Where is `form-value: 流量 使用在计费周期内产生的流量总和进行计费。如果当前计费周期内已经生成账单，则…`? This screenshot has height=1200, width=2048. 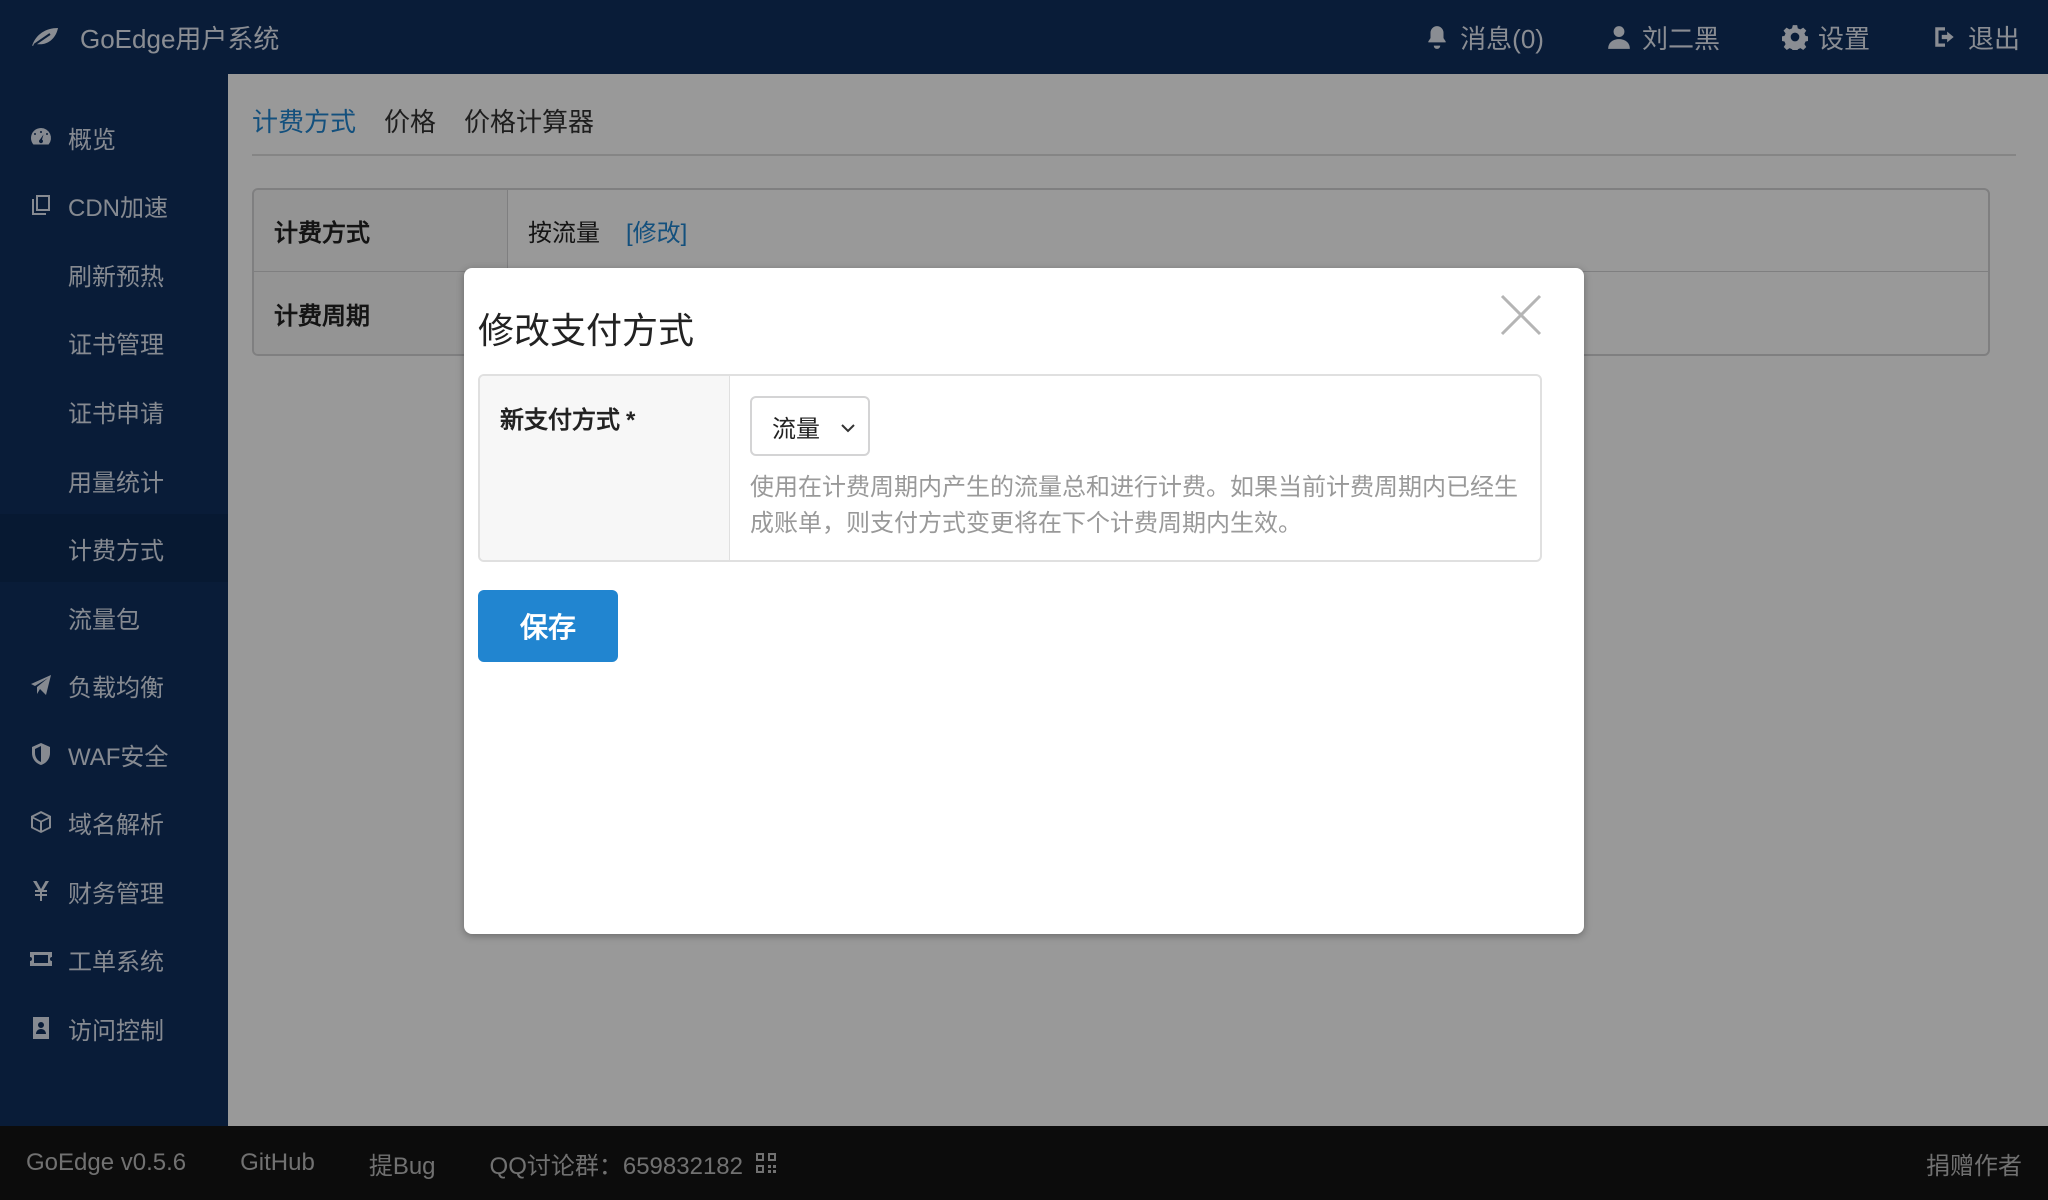 form-value: 流量 使用在计费周期内产生的流量总和进行计费。如果当前计费周期内已经生成账单，则… is located at coordinates (1135, 468).